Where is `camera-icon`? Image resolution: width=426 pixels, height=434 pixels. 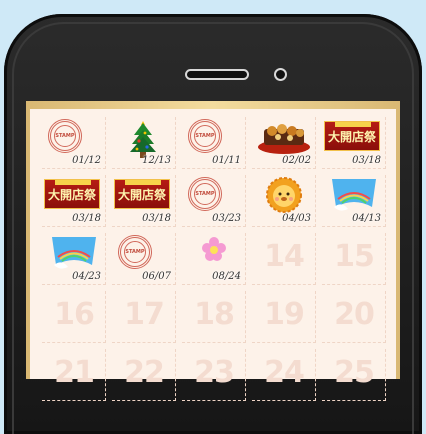
camera-icon is located at coordinates (280, 74).